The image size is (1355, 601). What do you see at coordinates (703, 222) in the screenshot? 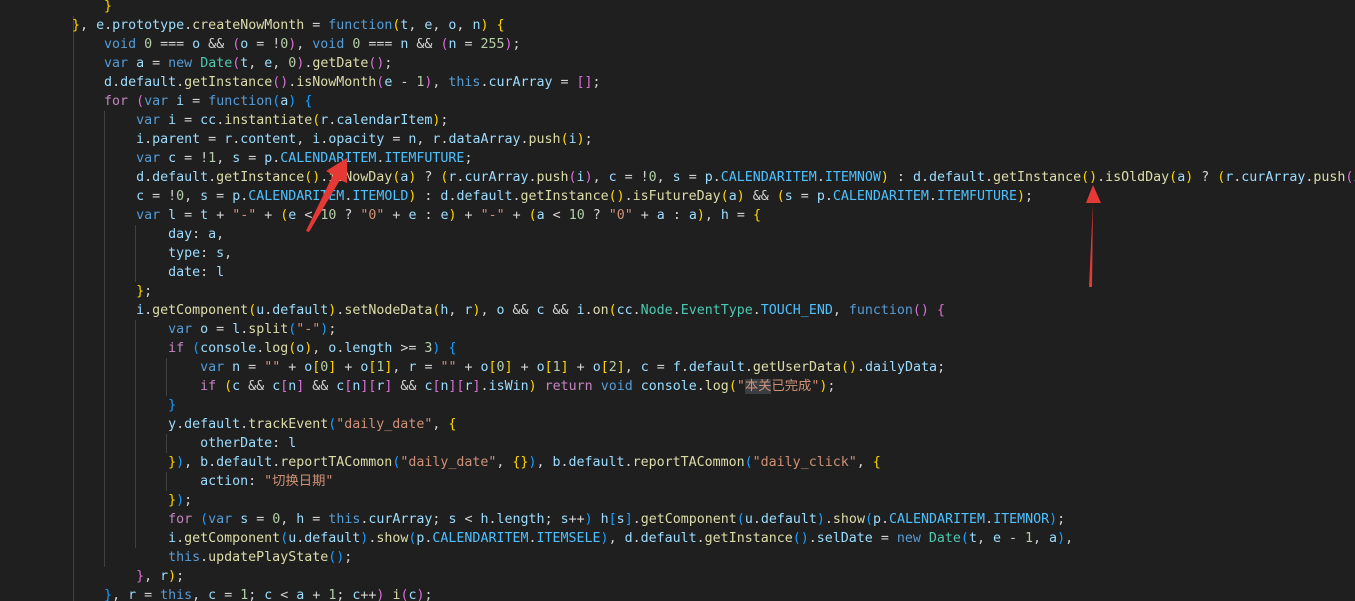
I see `arrow-overlay` at bounding box center [703, 222].